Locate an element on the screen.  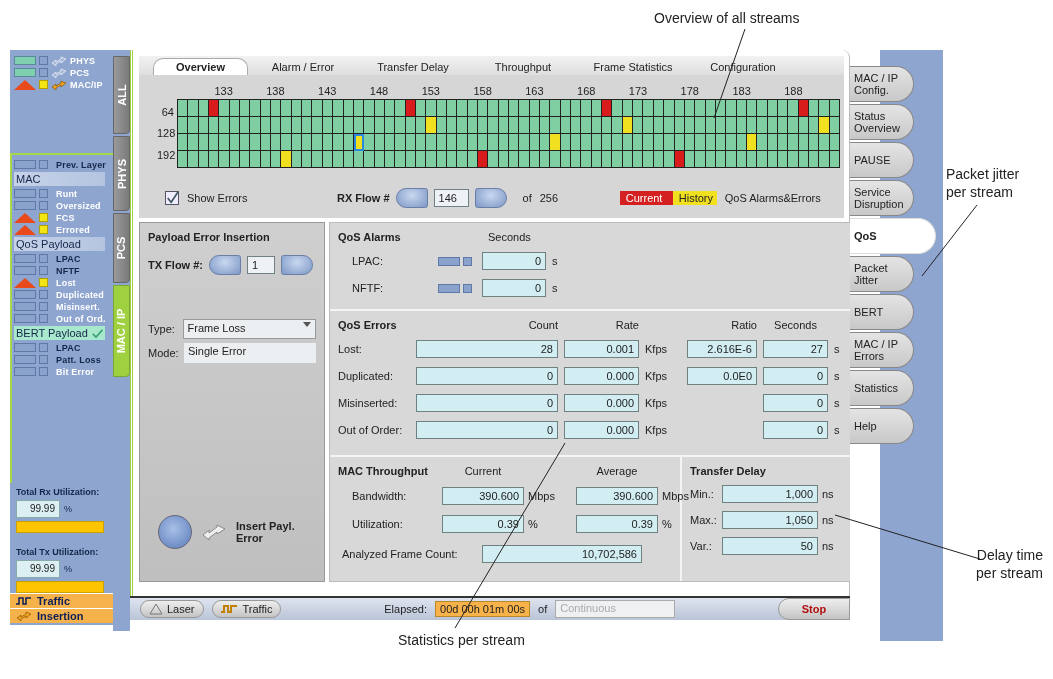
rx-flow-field: 146 is located at coordinates (451, 198).